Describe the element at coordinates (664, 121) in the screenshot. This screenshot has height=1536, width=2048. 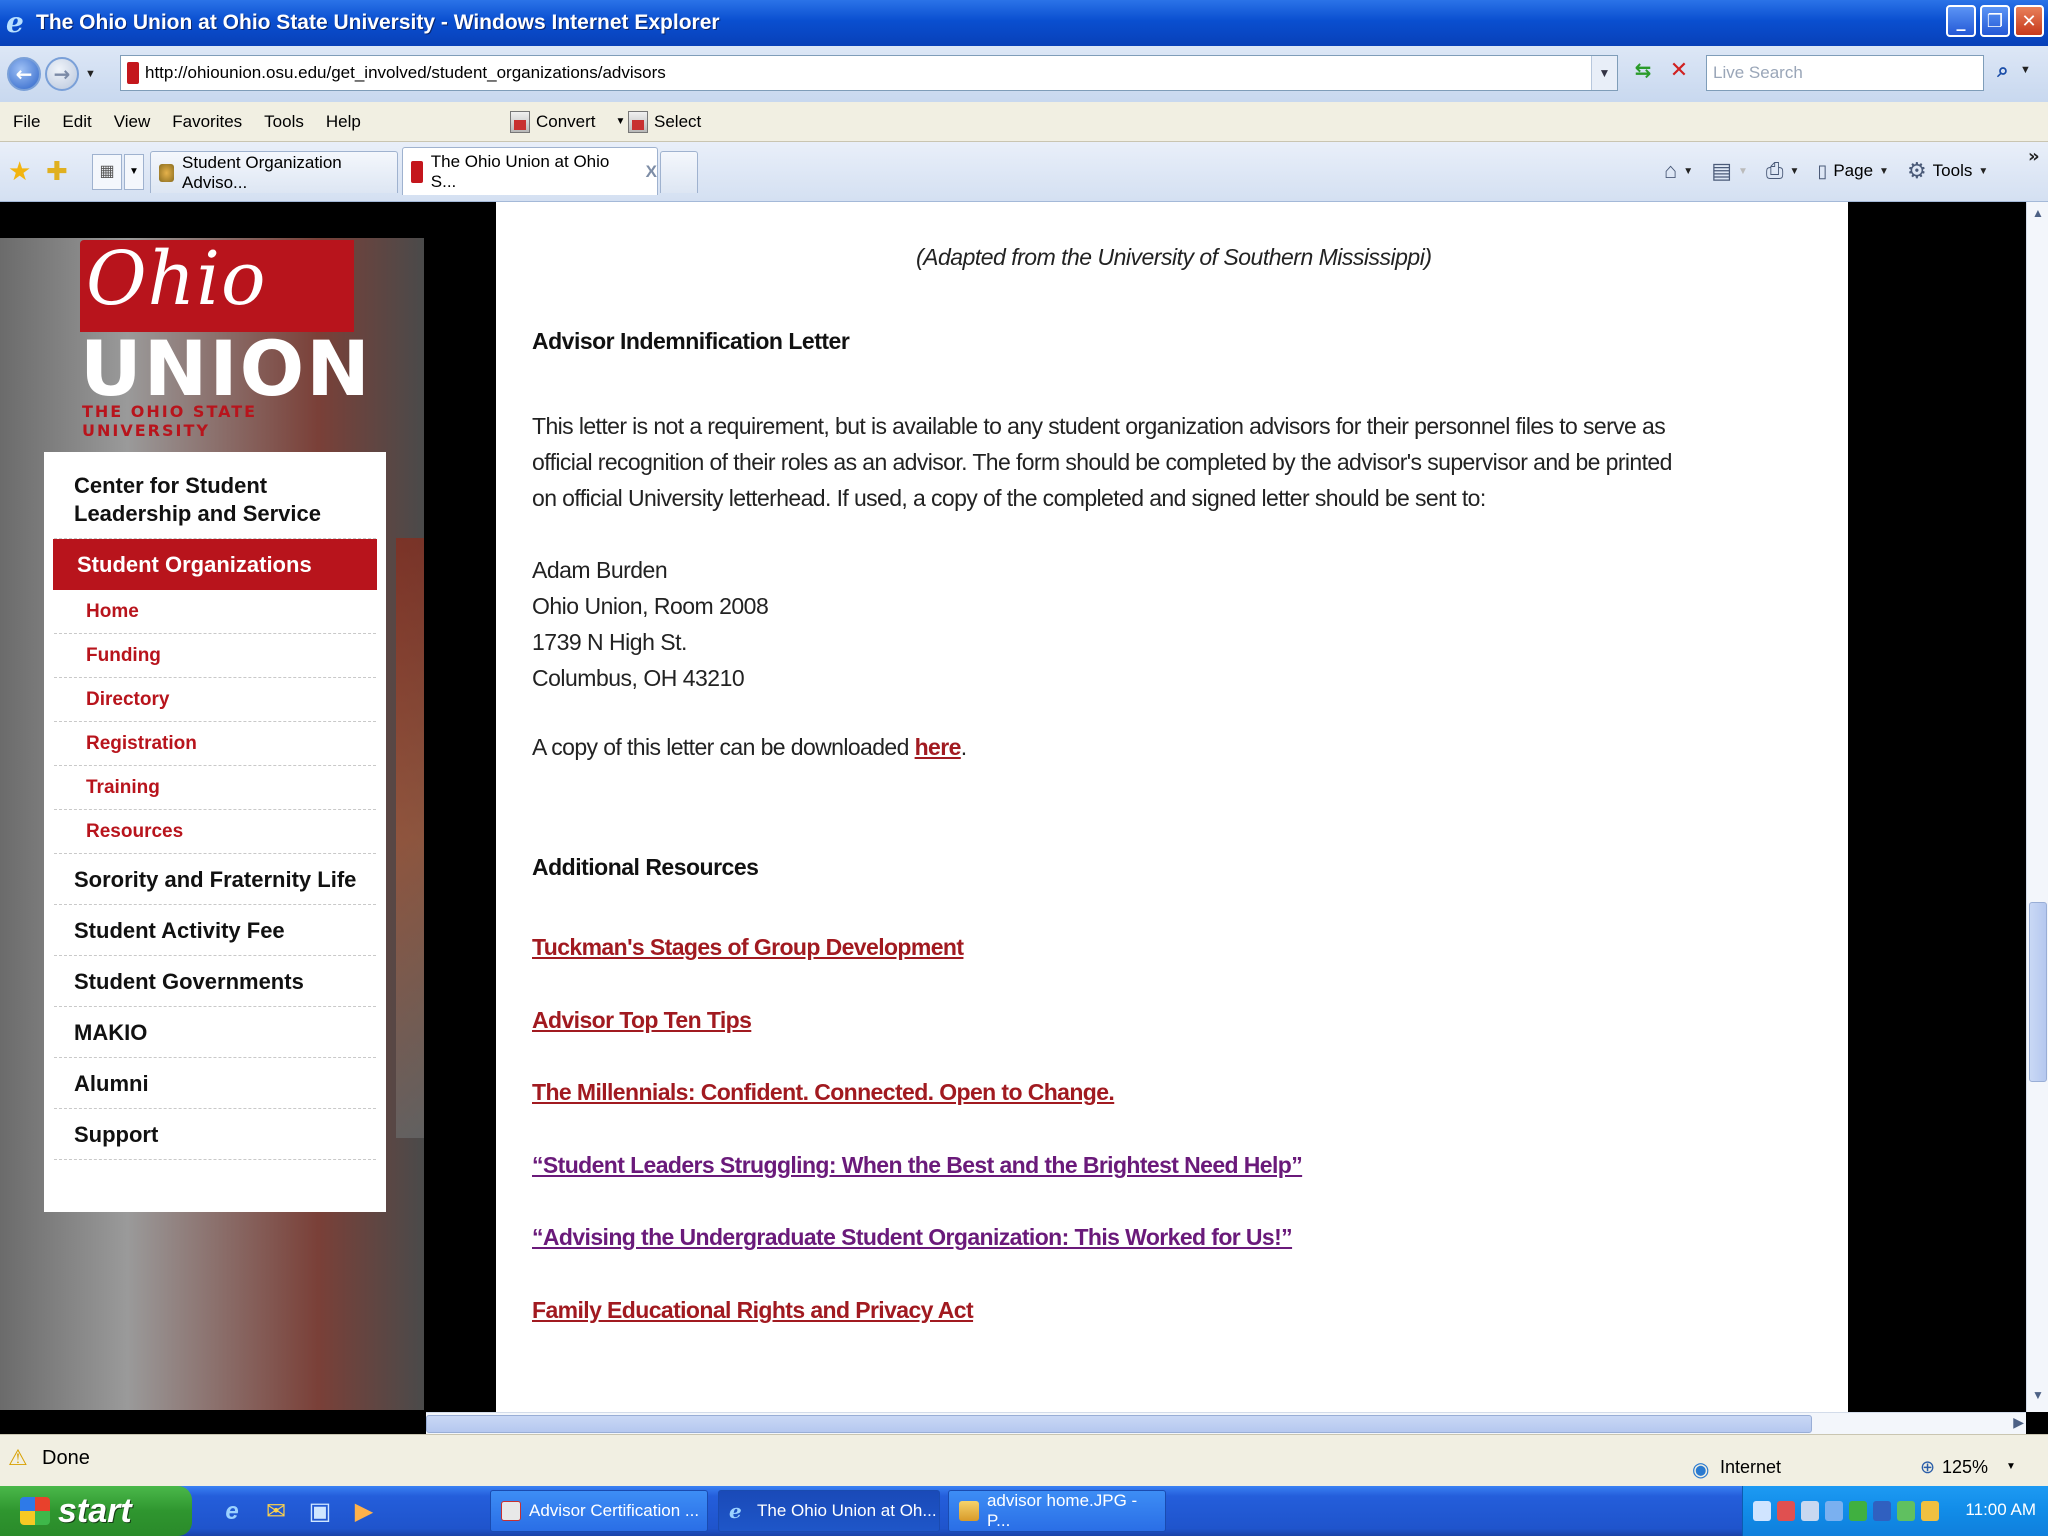
I see `select-button: Select` at that location.